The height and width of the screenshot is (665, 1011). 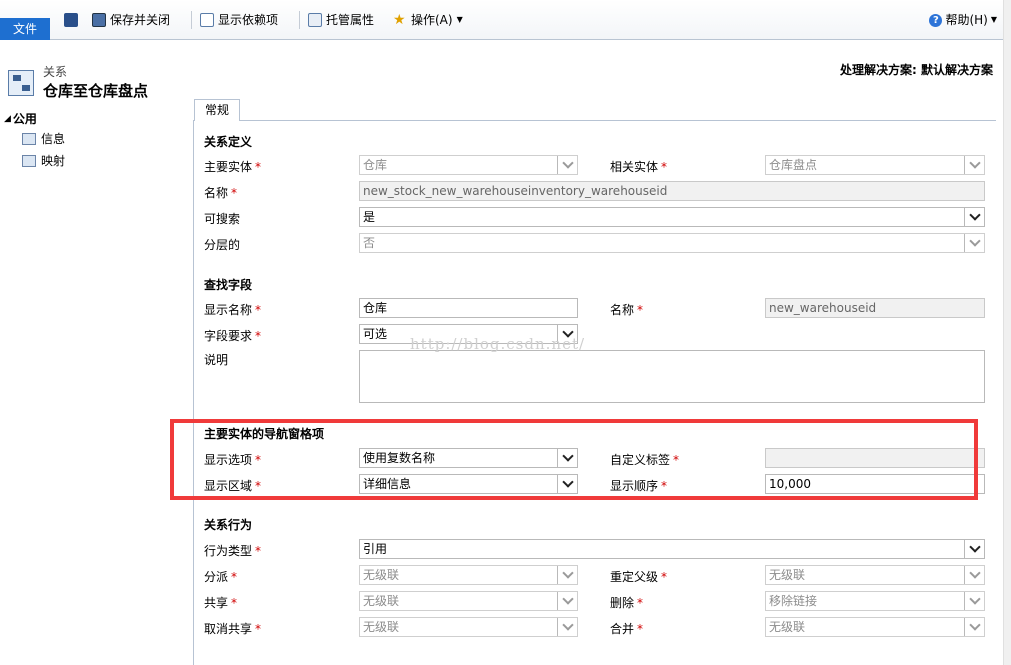 What do you see at coordinates (468, 575) in the screenshot?
I see `assign-select: 无级联` at bounding box center [468, 575].